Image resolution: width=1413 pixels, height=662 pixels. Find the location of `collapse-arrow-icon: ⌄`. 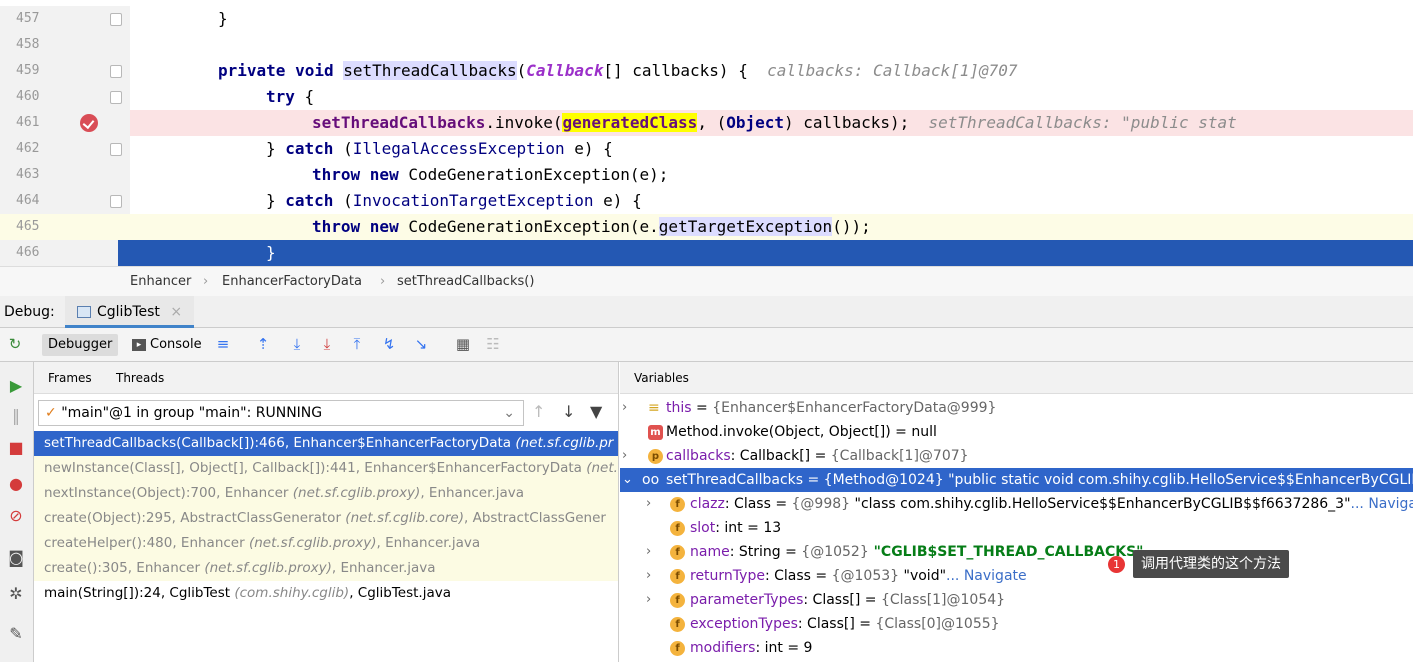

collapse-arrow-icon: ⌄ is located at coordinates (627, 480).